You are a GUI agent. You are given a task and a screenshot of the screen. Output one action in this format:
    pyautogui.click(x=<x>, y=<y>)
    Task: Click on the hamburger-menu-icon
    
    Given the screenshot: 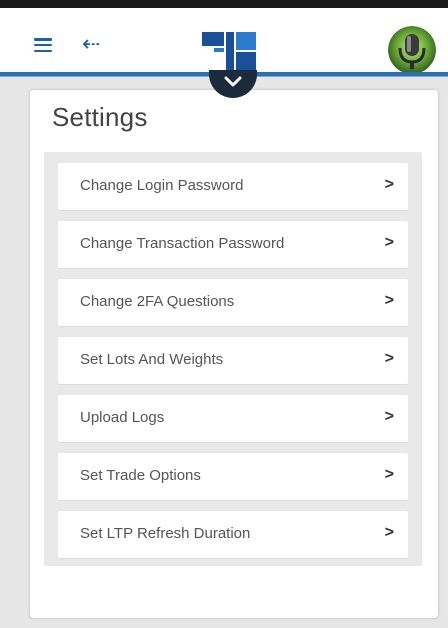 What is the action you would take?
    pyautogui.click(x=43, y=45)
    